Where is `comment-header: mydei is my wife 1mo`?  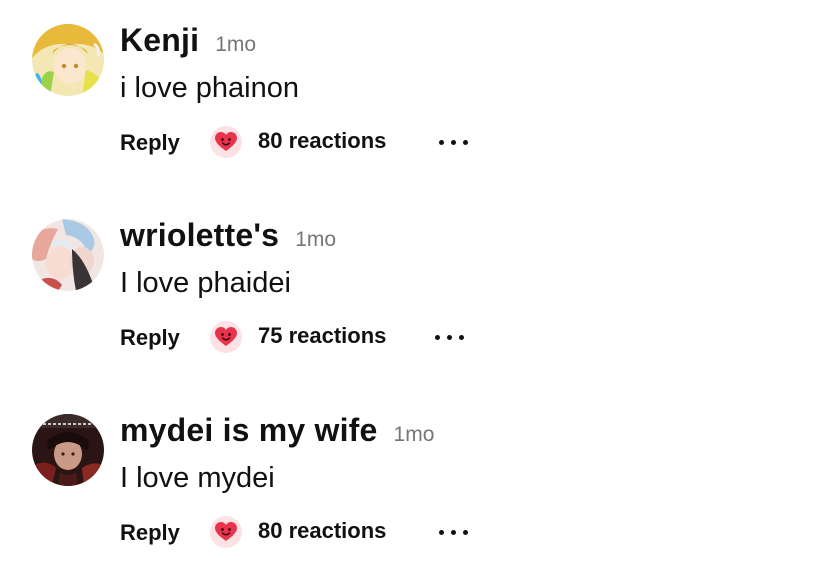
comment-header: mydei is my wife 1mo is located at coordinates (277, 434).